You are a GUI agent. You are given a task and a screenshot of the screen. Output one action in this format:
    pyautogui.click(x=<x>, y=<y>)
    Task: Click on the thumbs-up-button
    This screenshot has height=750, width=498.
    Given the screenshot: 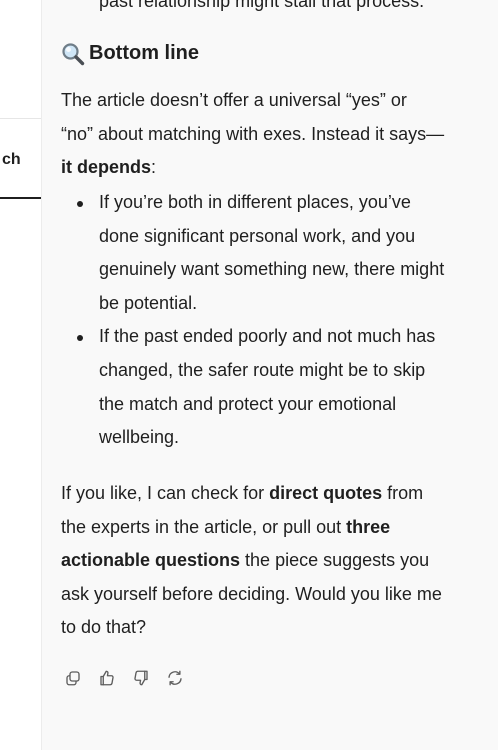 What is the action you would take?
    pyautogui.click(x=107, y=678)
    